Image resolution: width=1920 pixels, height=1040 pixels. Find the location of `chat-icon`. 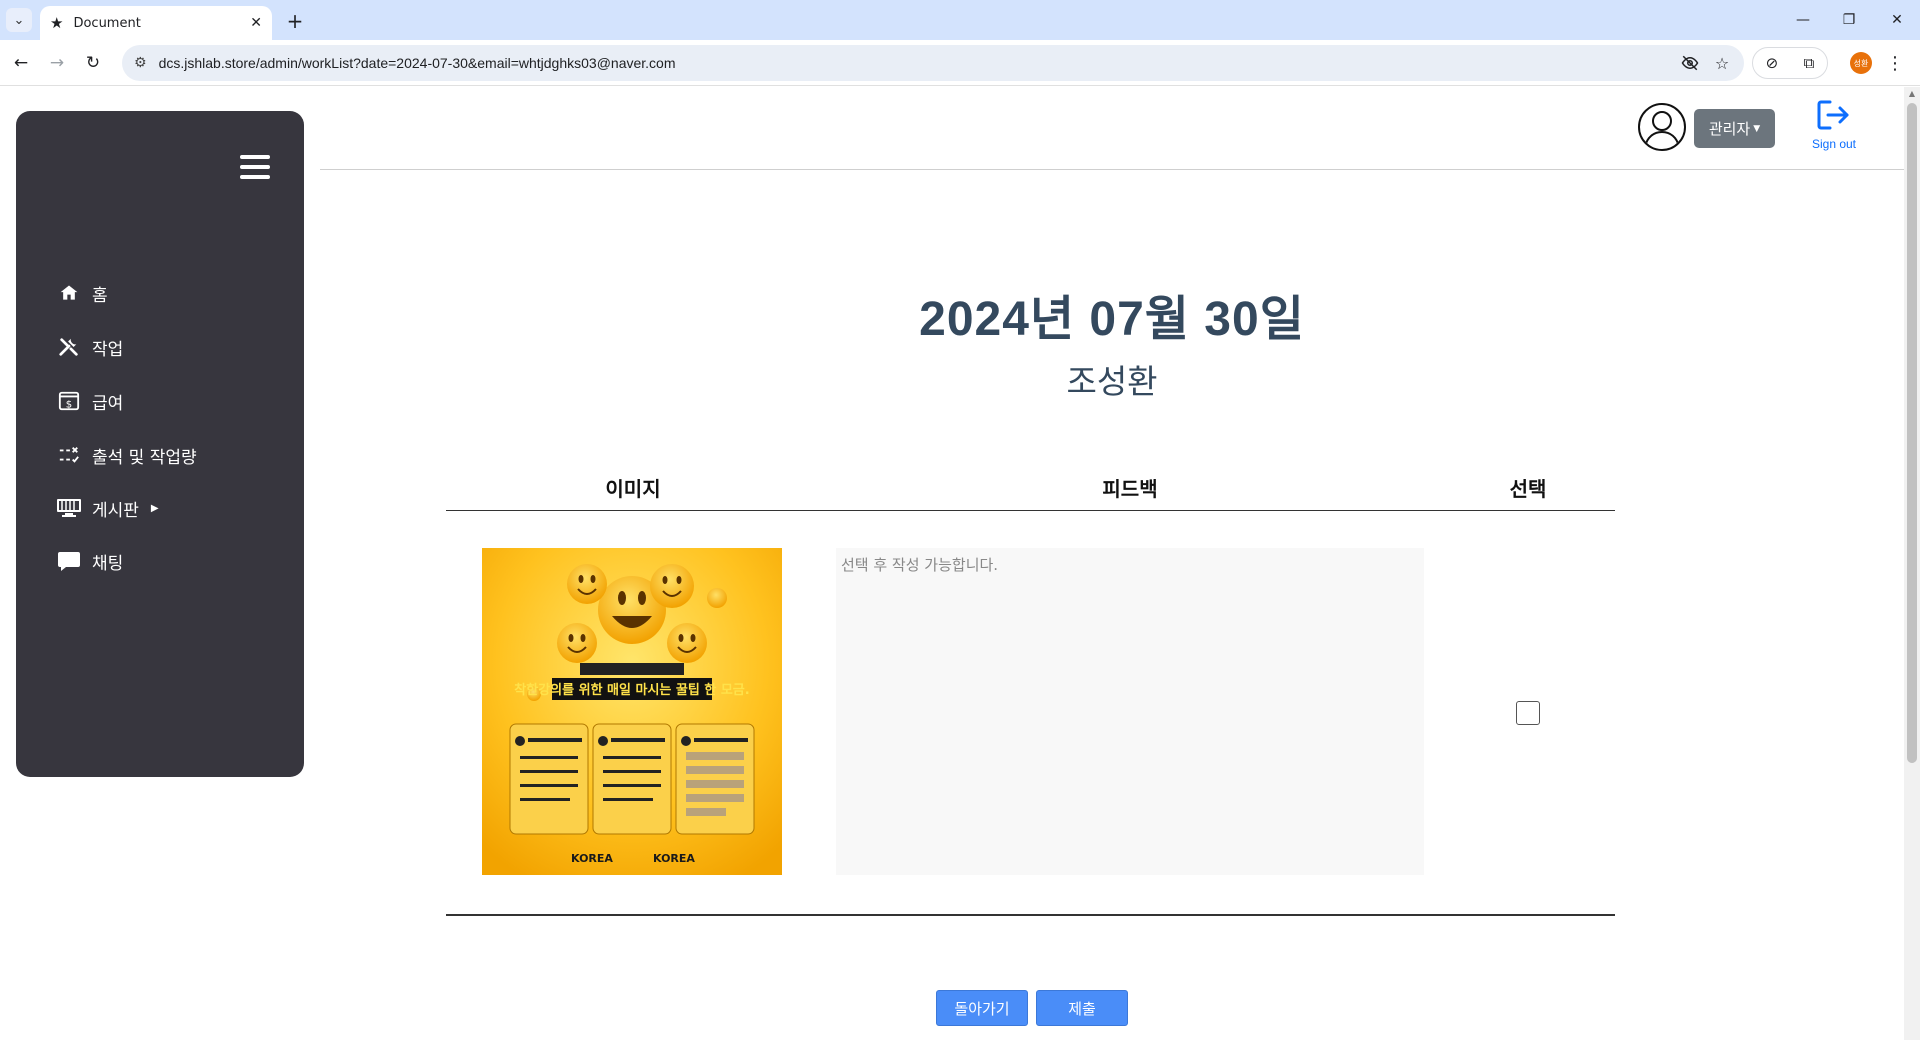

chat-icon is located at coordinates (69, 561).